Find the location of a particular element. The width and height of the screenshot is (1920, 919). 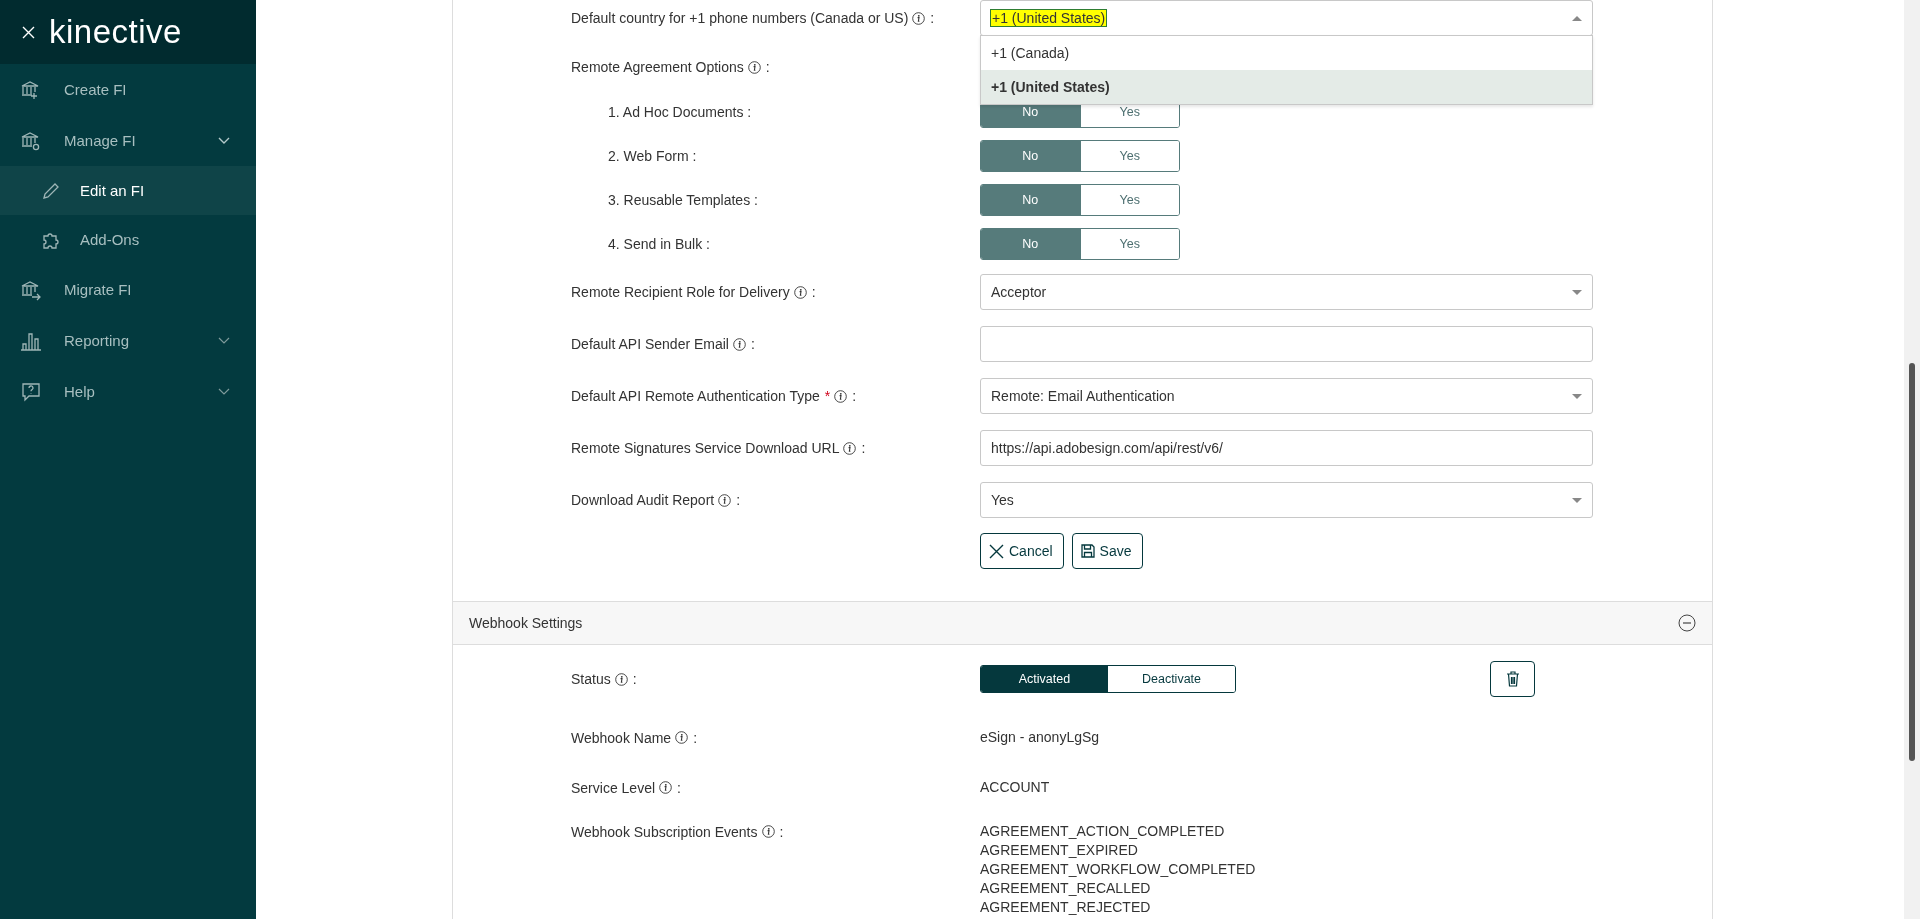

field-label: Remote Agreement Options is located at coordinates (657, 67).